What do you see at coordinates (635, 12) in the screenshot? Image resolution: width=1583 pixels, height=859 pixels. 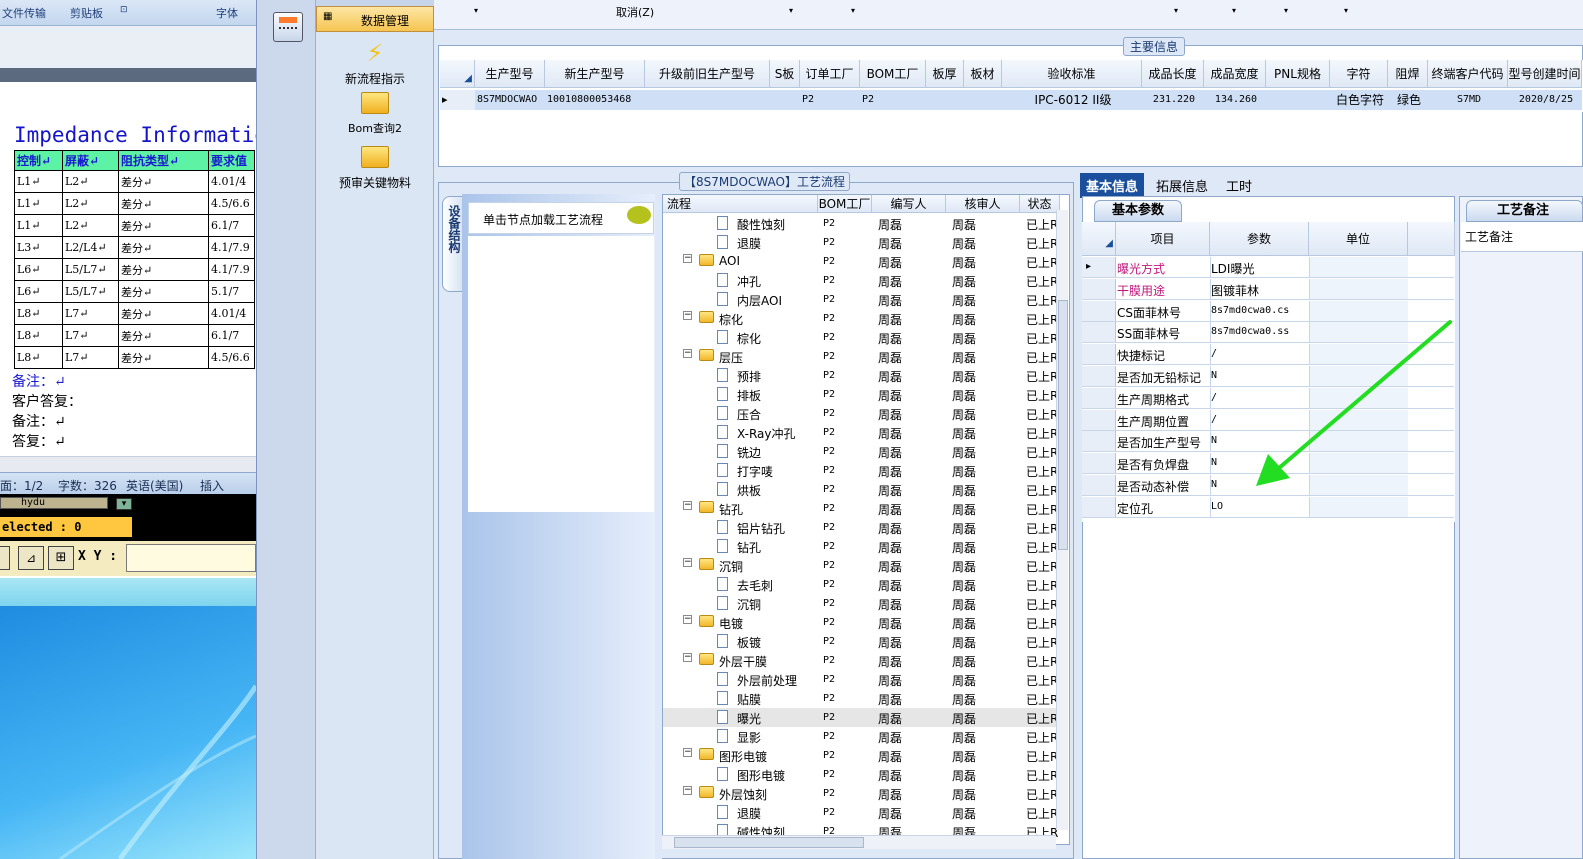 I see `cancel-button: 取消(Z)` at bounding box center [635, 12].